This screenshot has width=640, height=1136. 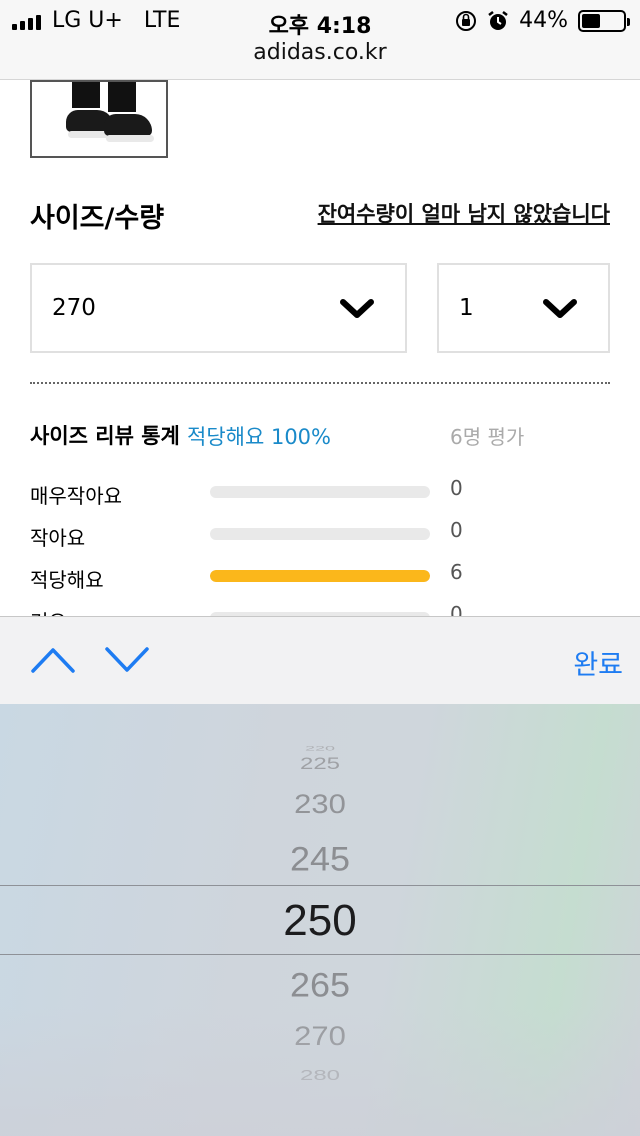 I want to click on picker-selection-bottom-line, so click(x=320, y=954).